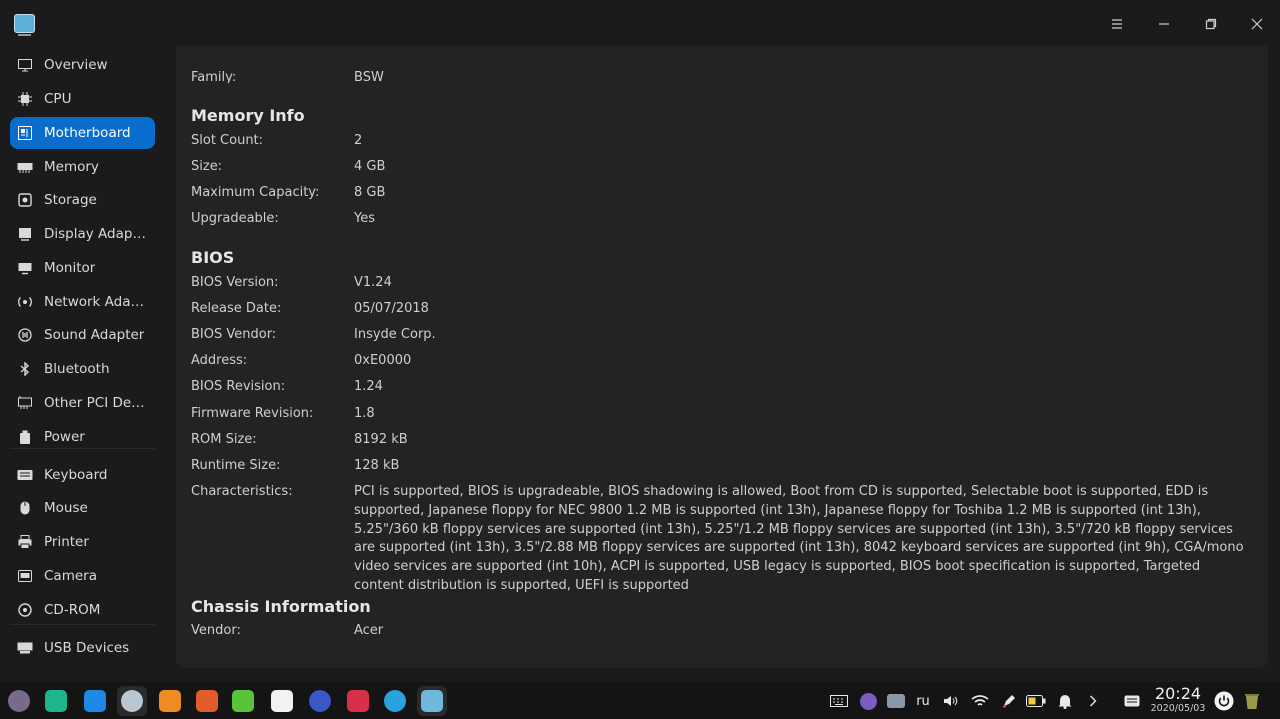 The width and height of the screenshot is (1280, 719). I want to click on sidebar-item-motherboard: Motherboard, so click(82, 133).